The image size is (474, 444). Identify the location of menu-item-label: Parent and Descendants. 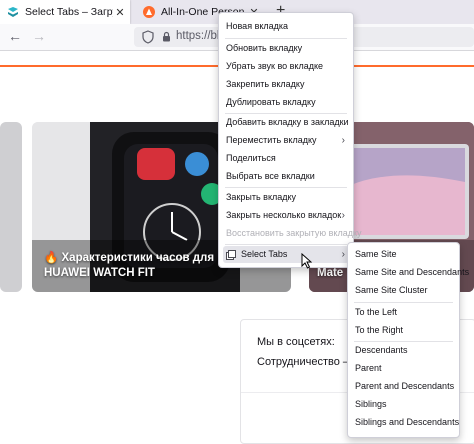
(405, 386).